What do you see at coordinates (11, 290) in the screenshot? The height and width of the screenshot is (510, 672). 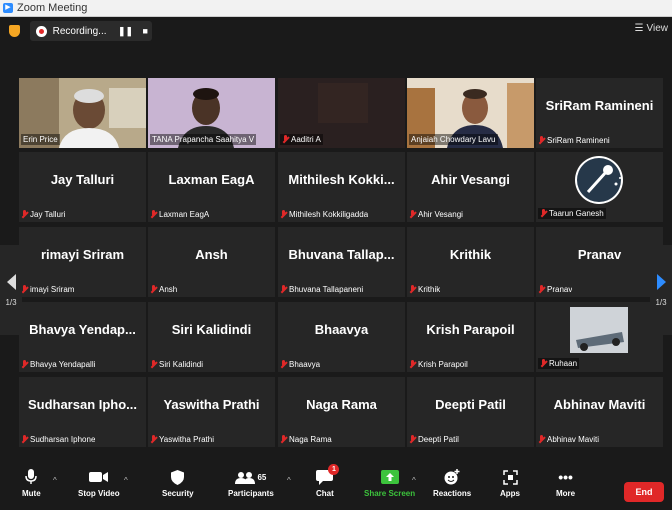 I see `previous-page-button: 1/3` at bounding box center [11, 290].